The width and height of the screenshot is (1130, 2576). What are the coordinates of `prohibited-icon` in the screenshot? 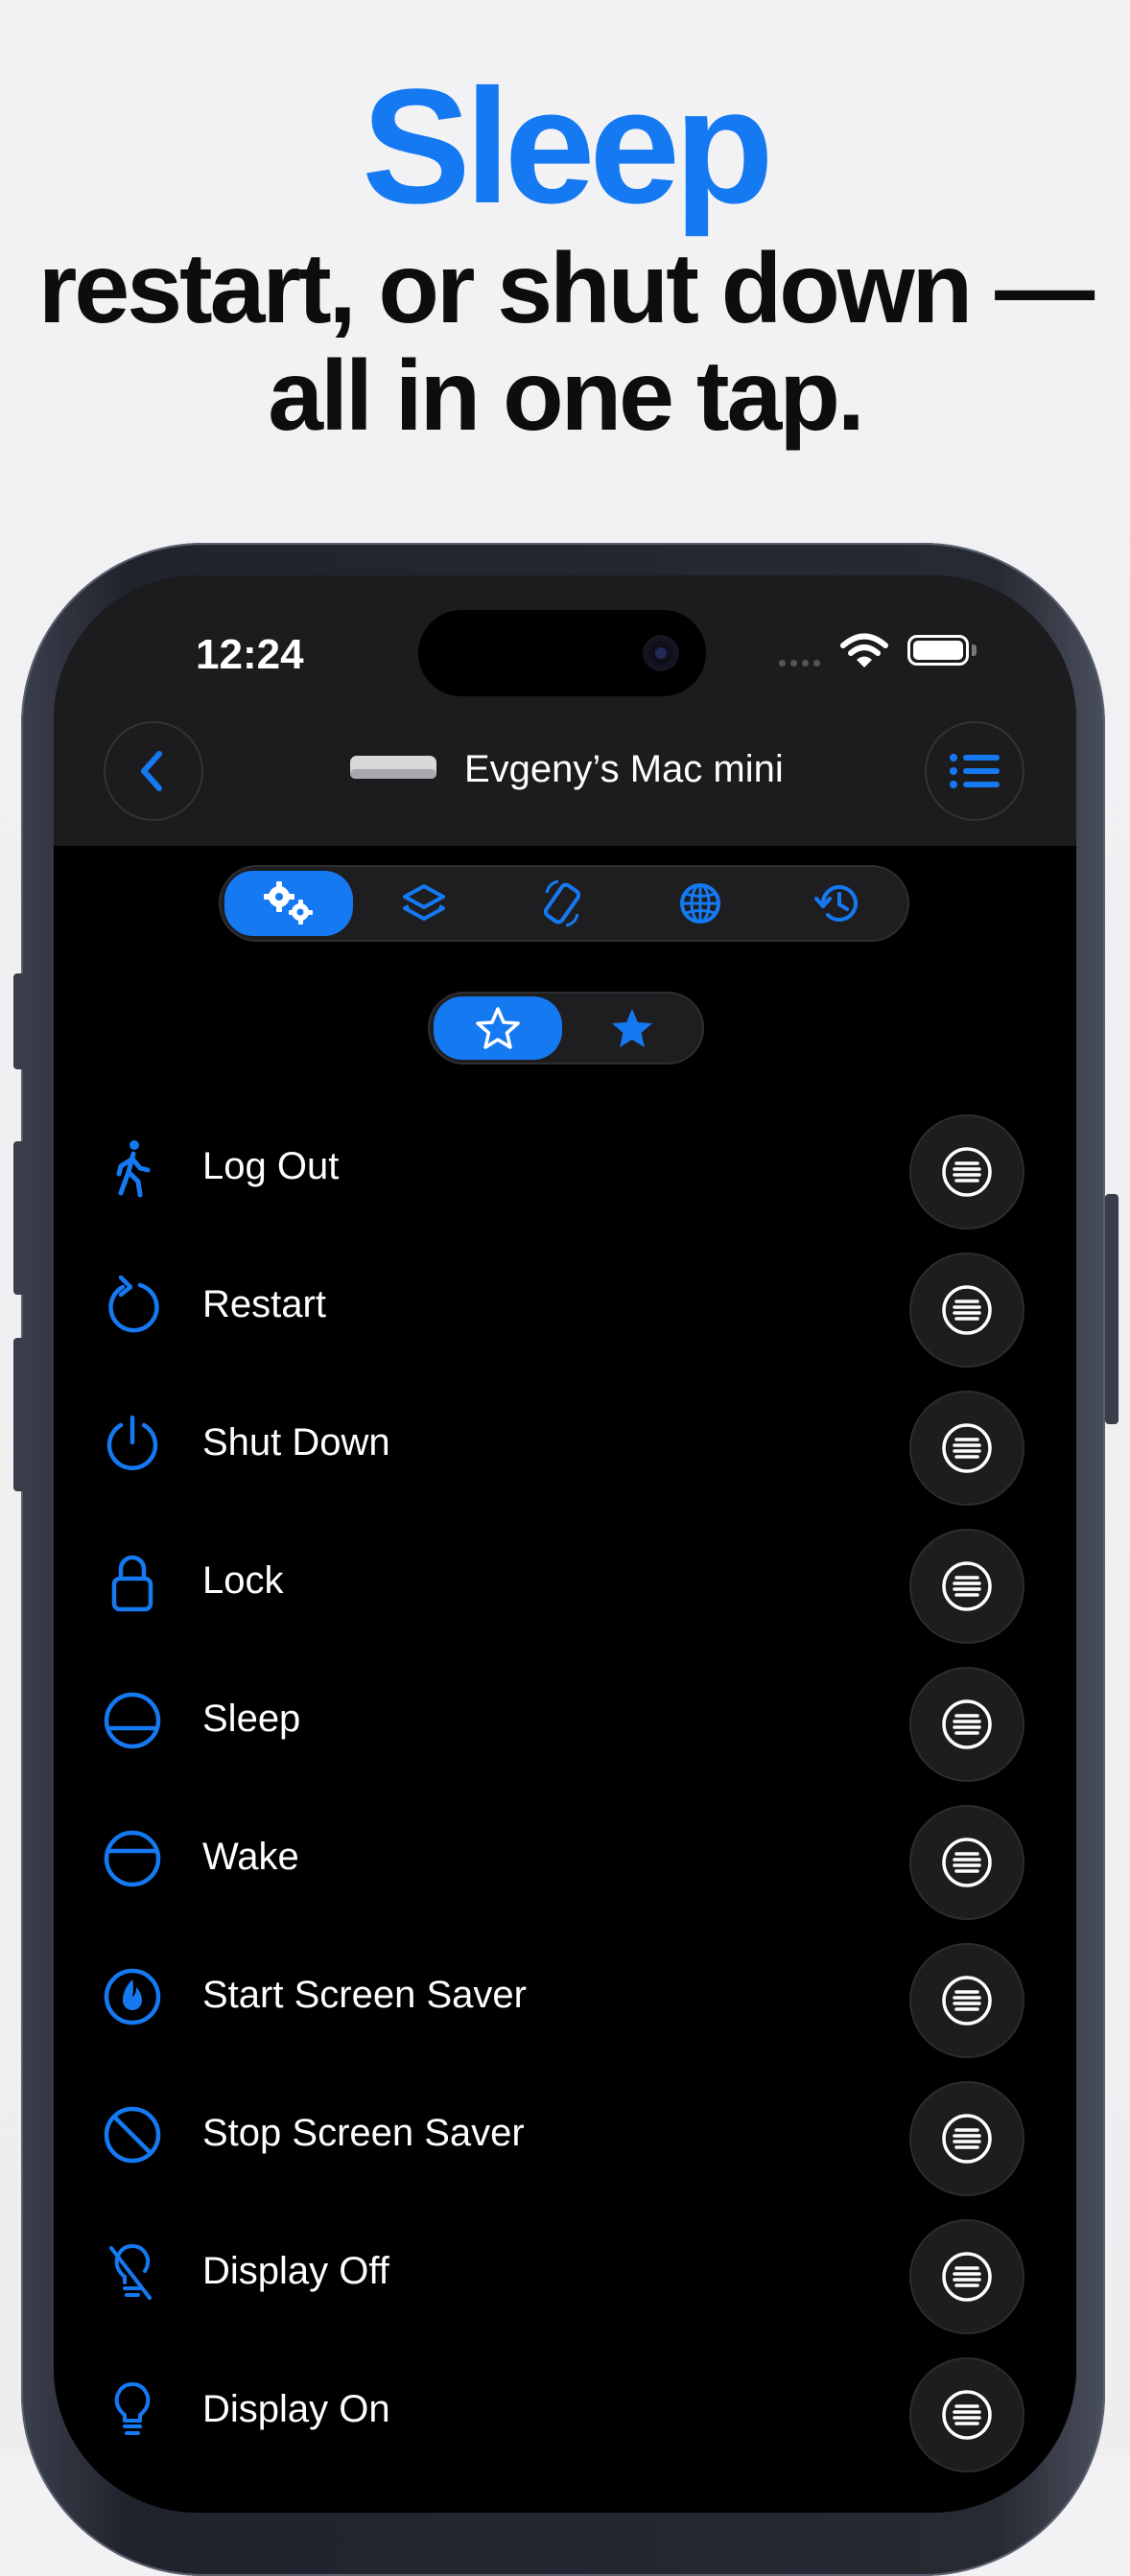 It's located at (132, 2135).